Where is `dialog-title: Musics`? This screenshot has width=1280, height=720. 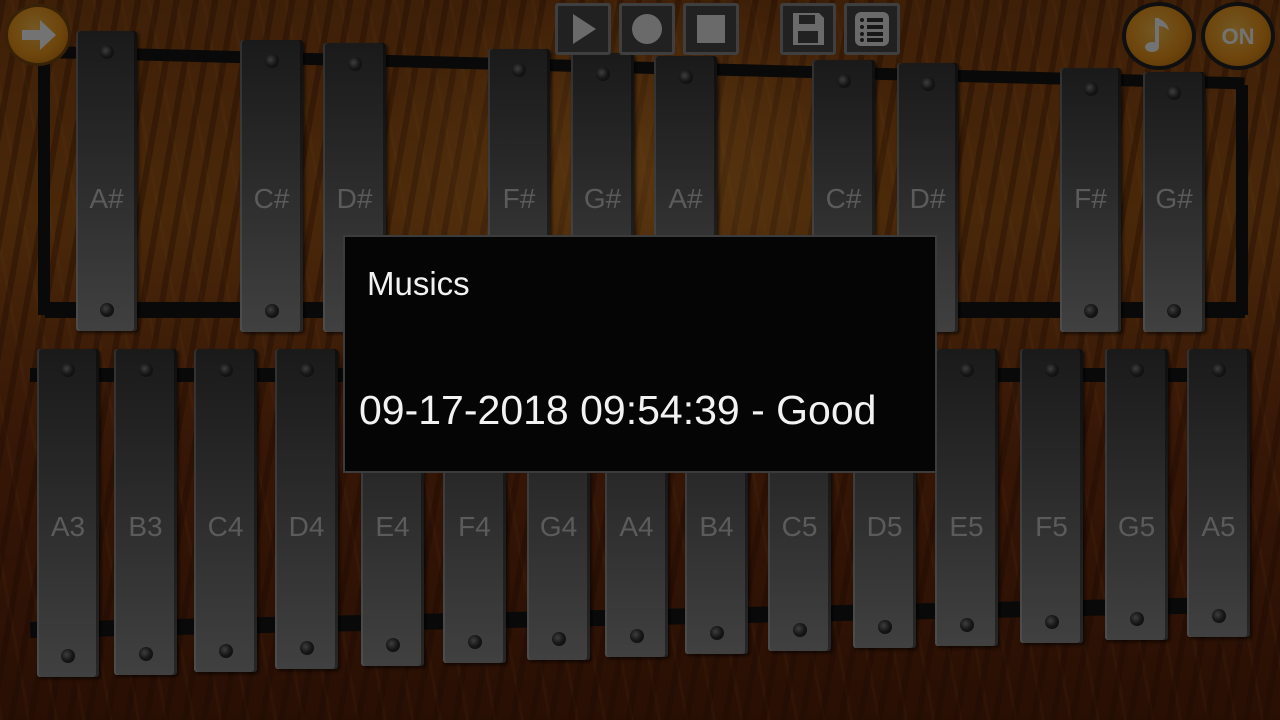 dialog-title: Musics is located at coordinates (418, 283).